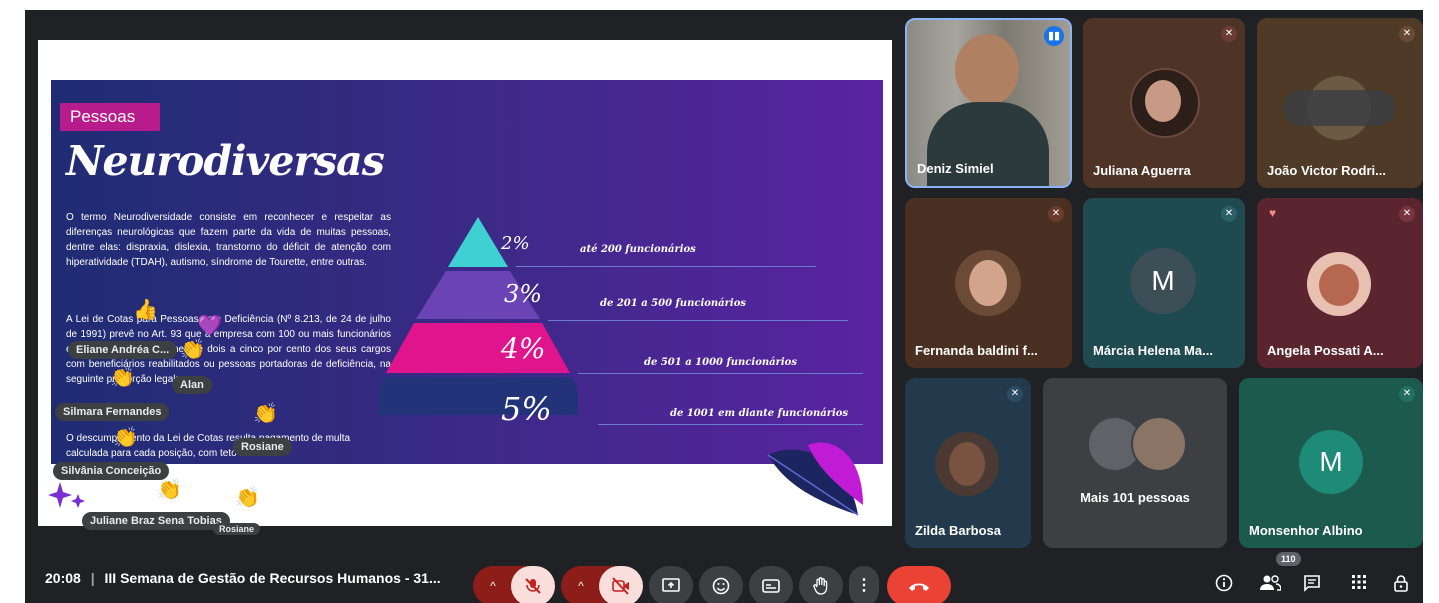 The image size is (1439, 603). What do you see at coordinates (225, 161) in the screenshot?
I see `slide-title: Neurodiversas` at bounding box center [225, 161].